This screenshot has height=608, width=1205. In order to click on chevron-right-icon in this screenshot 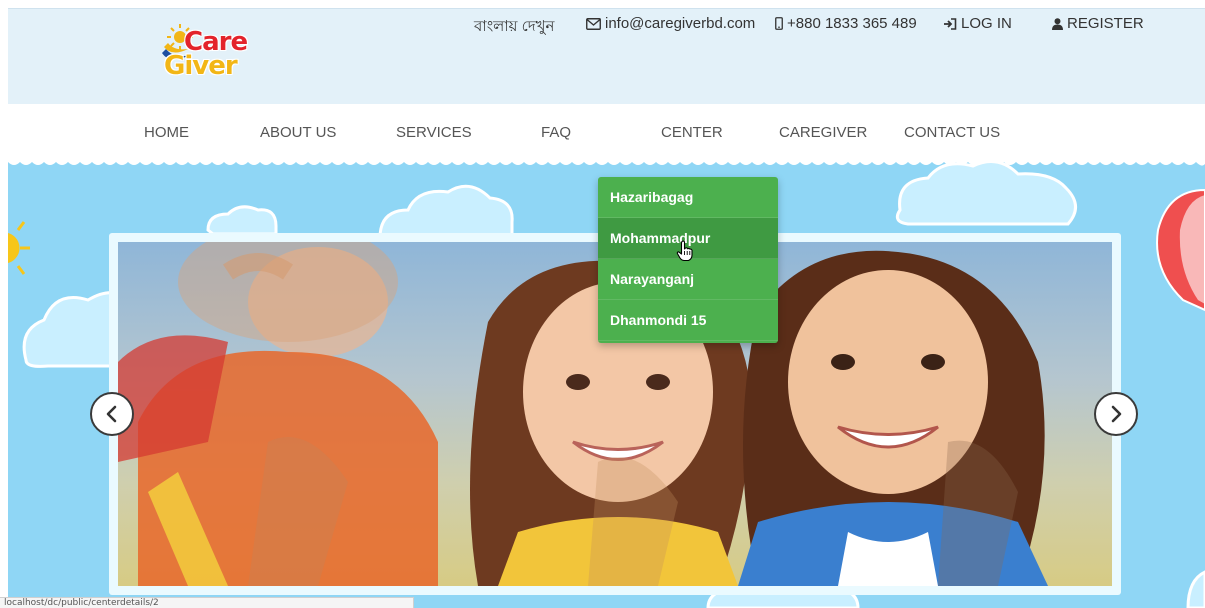, I will do `click(1116, 414)`.